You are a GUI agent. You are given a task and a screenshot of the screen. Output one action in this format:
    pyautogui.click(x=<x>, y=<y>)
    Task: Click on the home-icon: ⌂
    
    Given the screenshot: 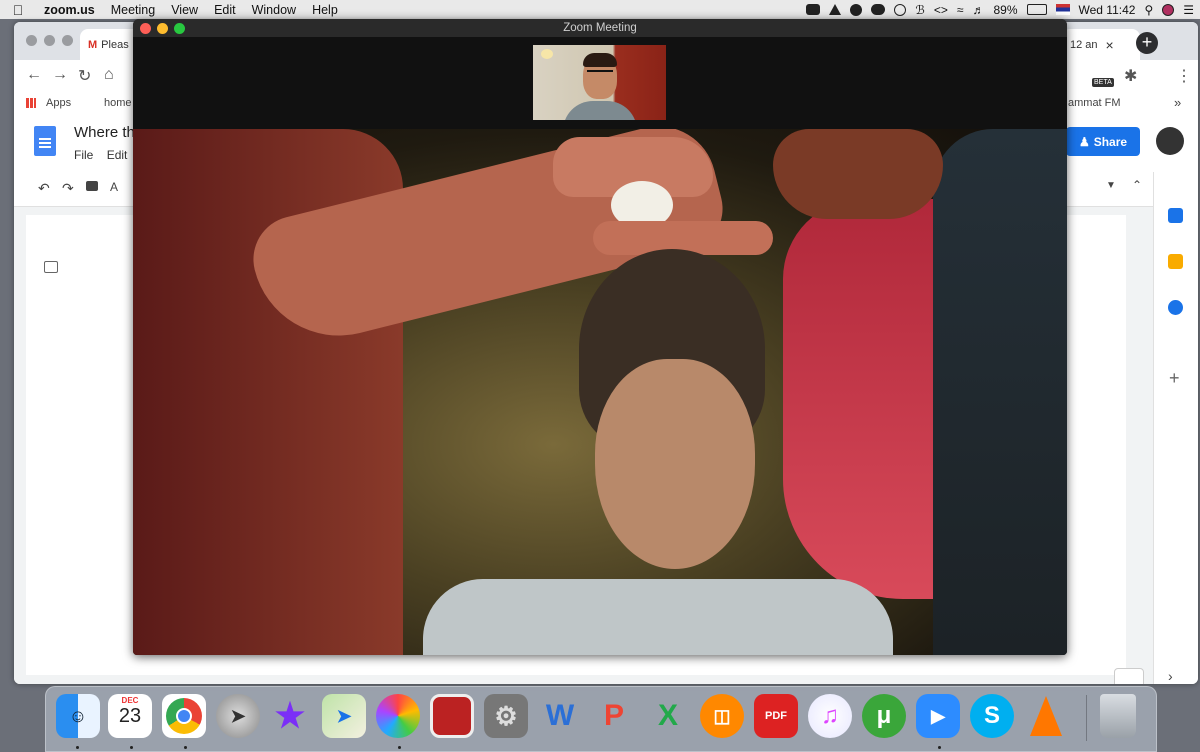 What is the action you would take?
    pyautogui.click(x=109, y=75)
    